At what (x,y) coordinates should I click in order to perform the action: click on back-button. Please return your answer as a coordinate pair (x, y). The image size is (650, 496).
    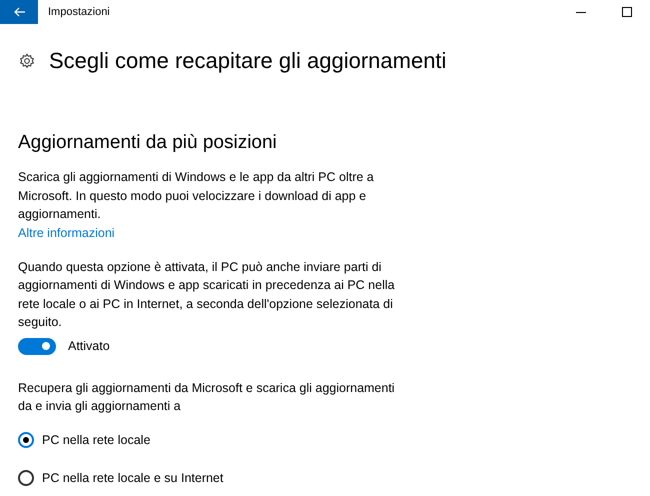
    Looking at the image, I should click on (19, 12).